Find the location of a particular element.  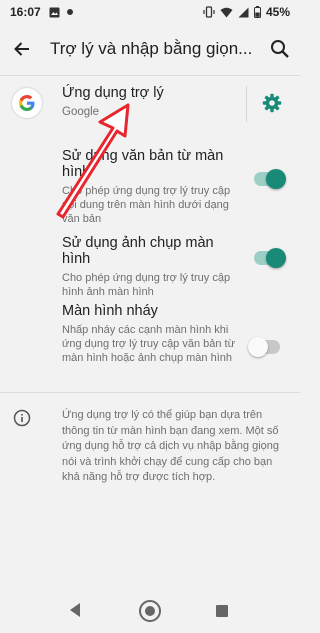

setting-title: Sử dụng văn bản từ màn hình is located at coordinates (143, 164).